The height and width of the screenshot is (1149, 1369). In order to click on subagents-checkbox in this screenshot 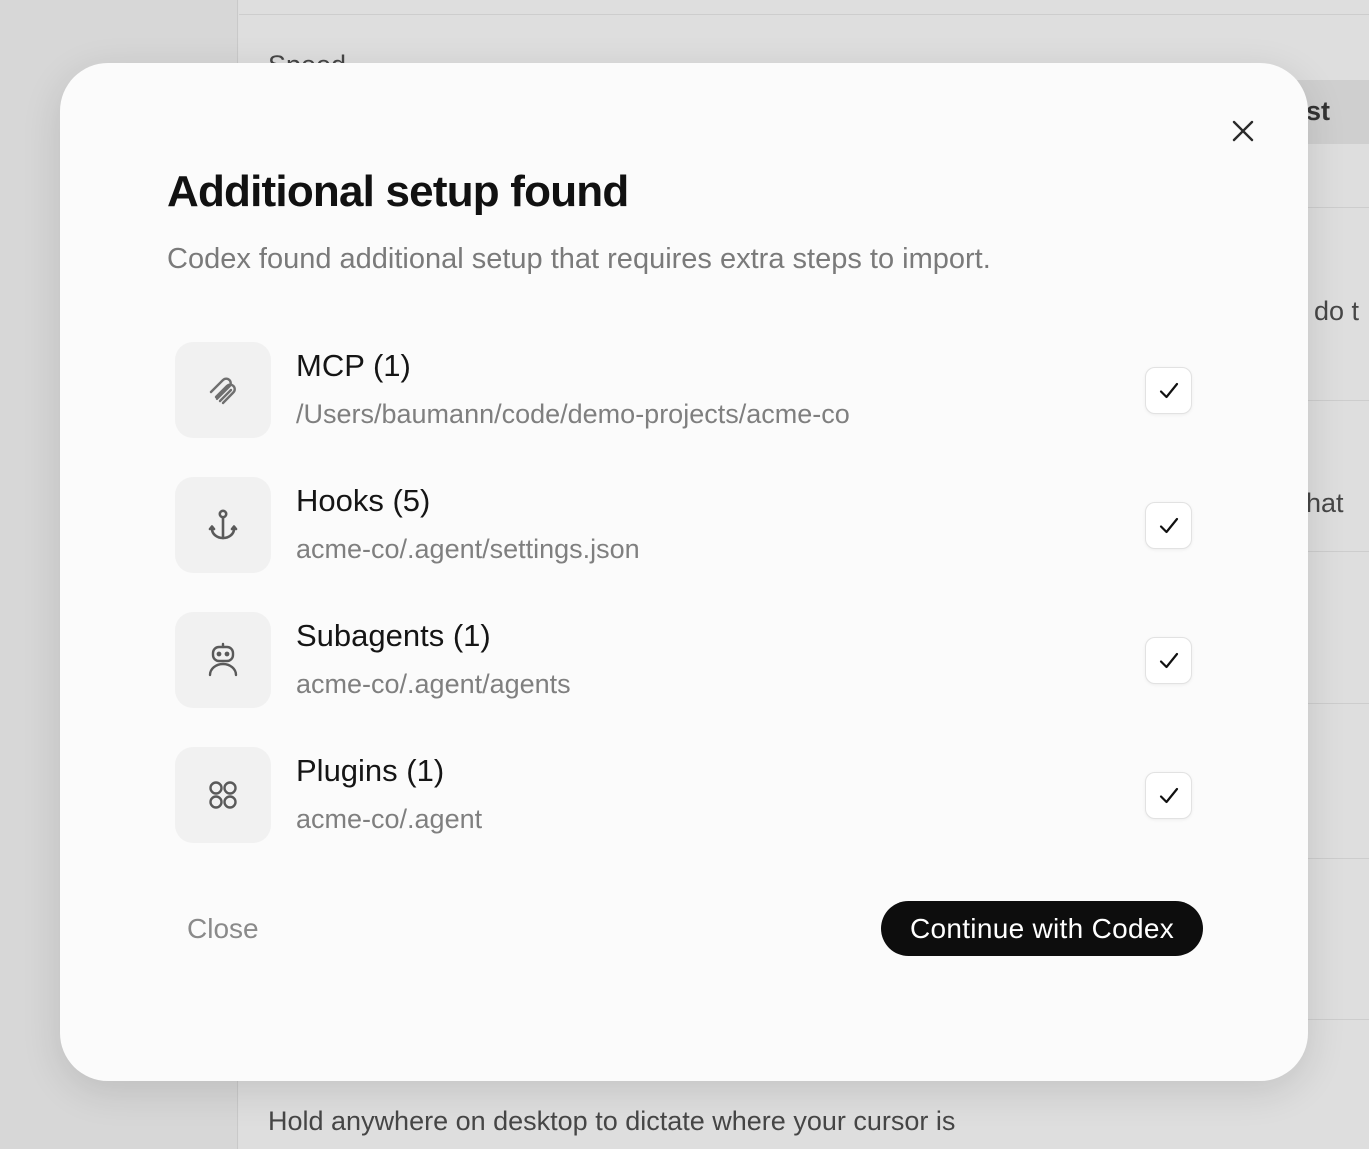, I will do `click(1168, 660)`.